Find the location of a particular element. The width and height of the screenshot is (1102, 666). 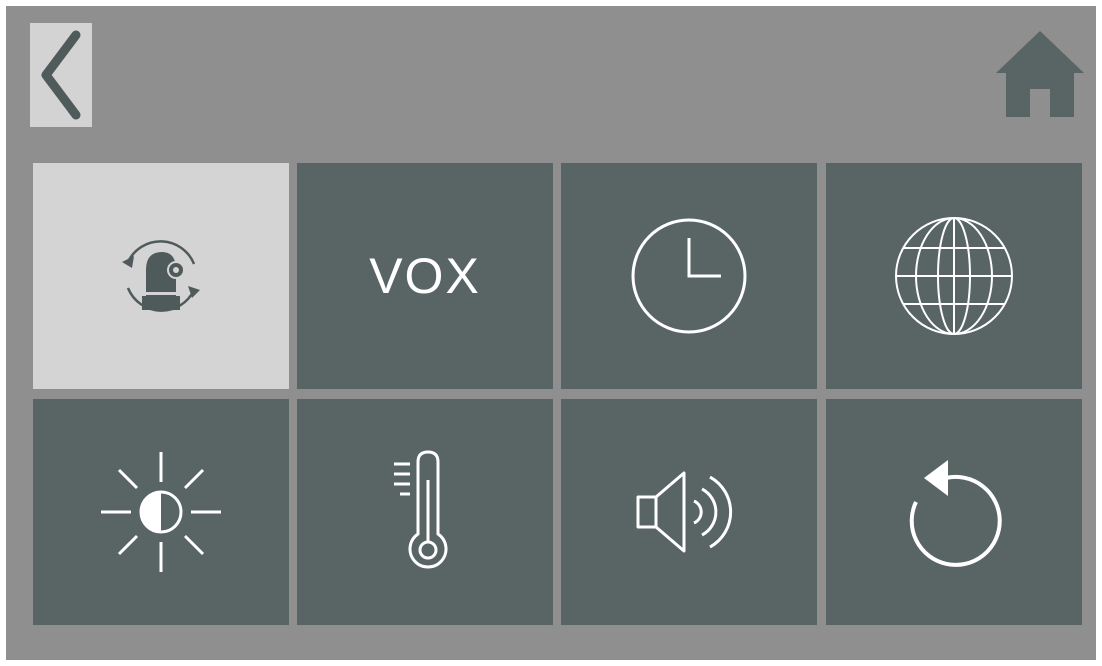

home-icon is located at coordinates (1040, 74).